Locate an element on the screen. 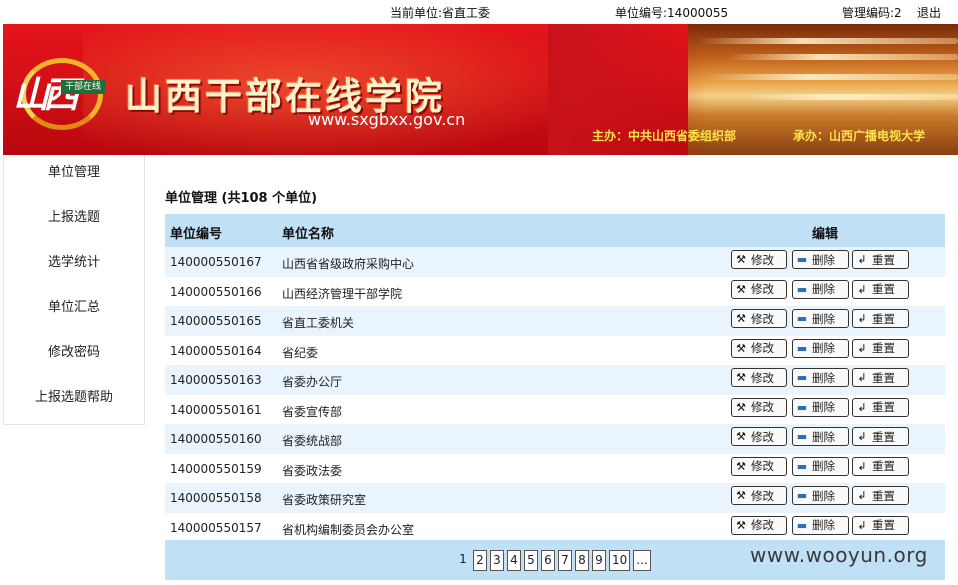 The image size is (958, 585). table-row: 140000550158 省委政策研究室 ⚒ 修改 ▬ 删除 ↲ 重置 is located at coordinates (555, 498).